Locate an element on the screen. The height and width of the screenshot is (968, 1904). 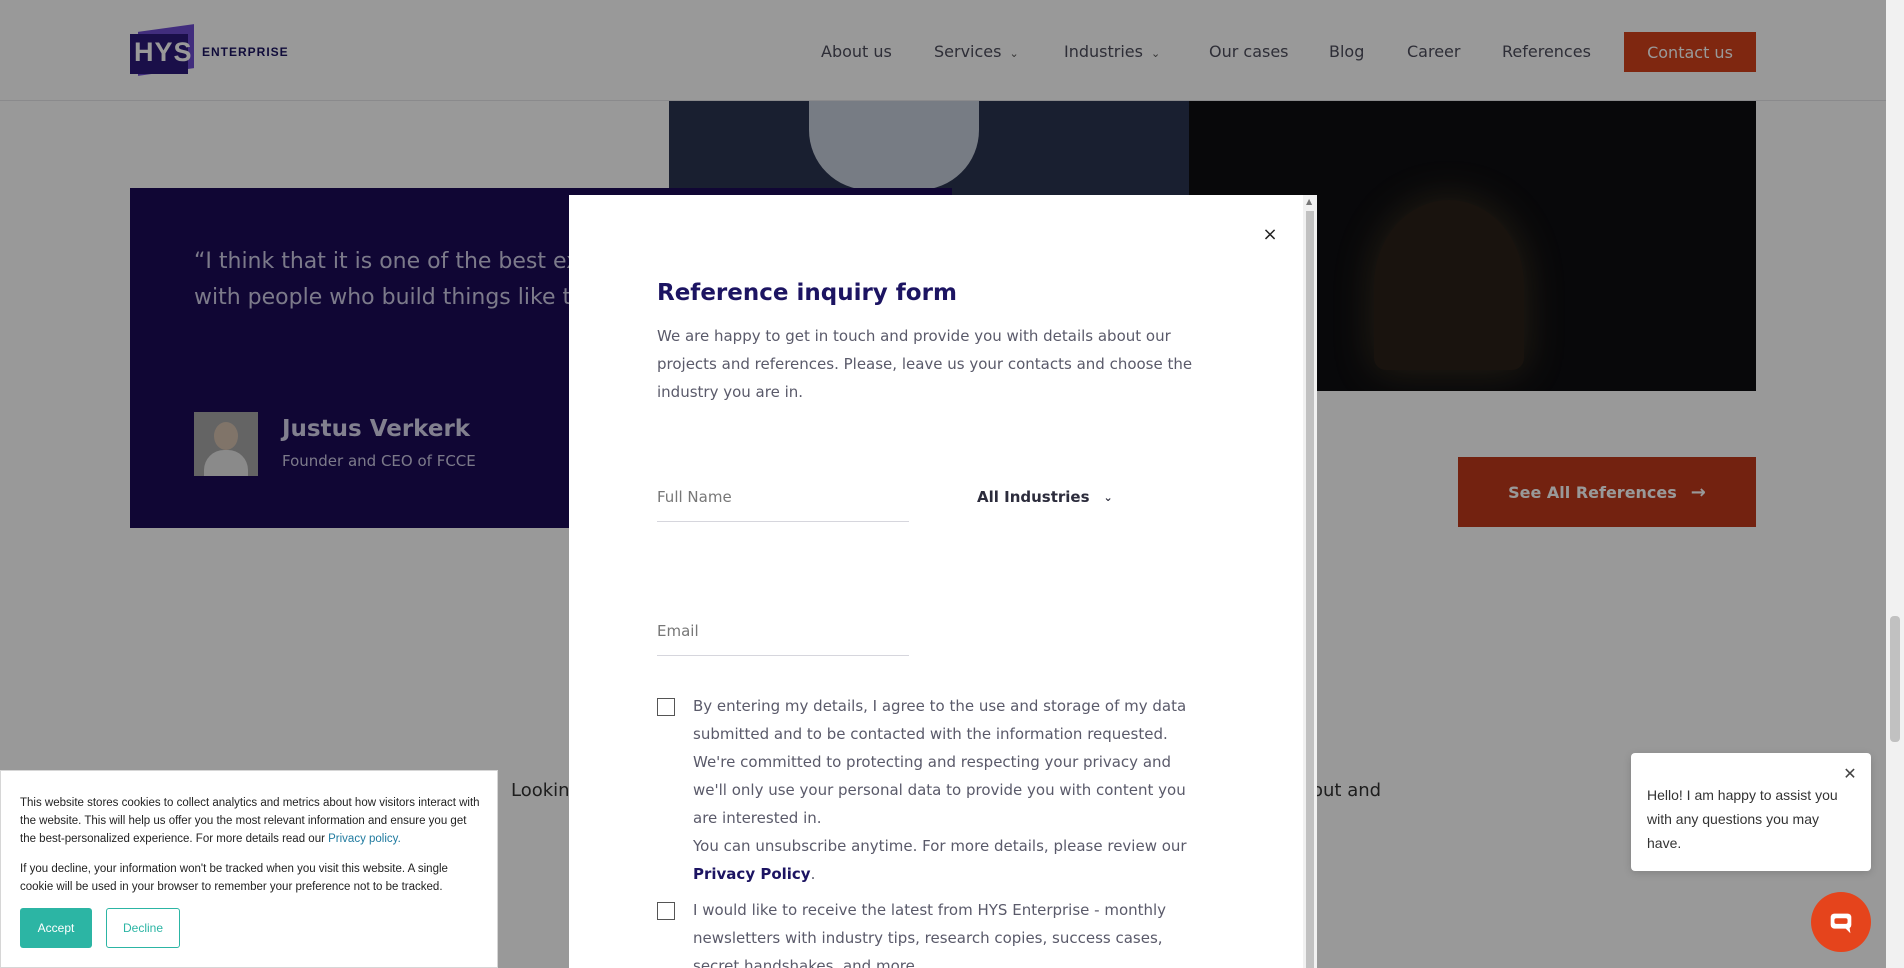
chevron-down-icon: ⌄ is located at coordinates (1108, 497).